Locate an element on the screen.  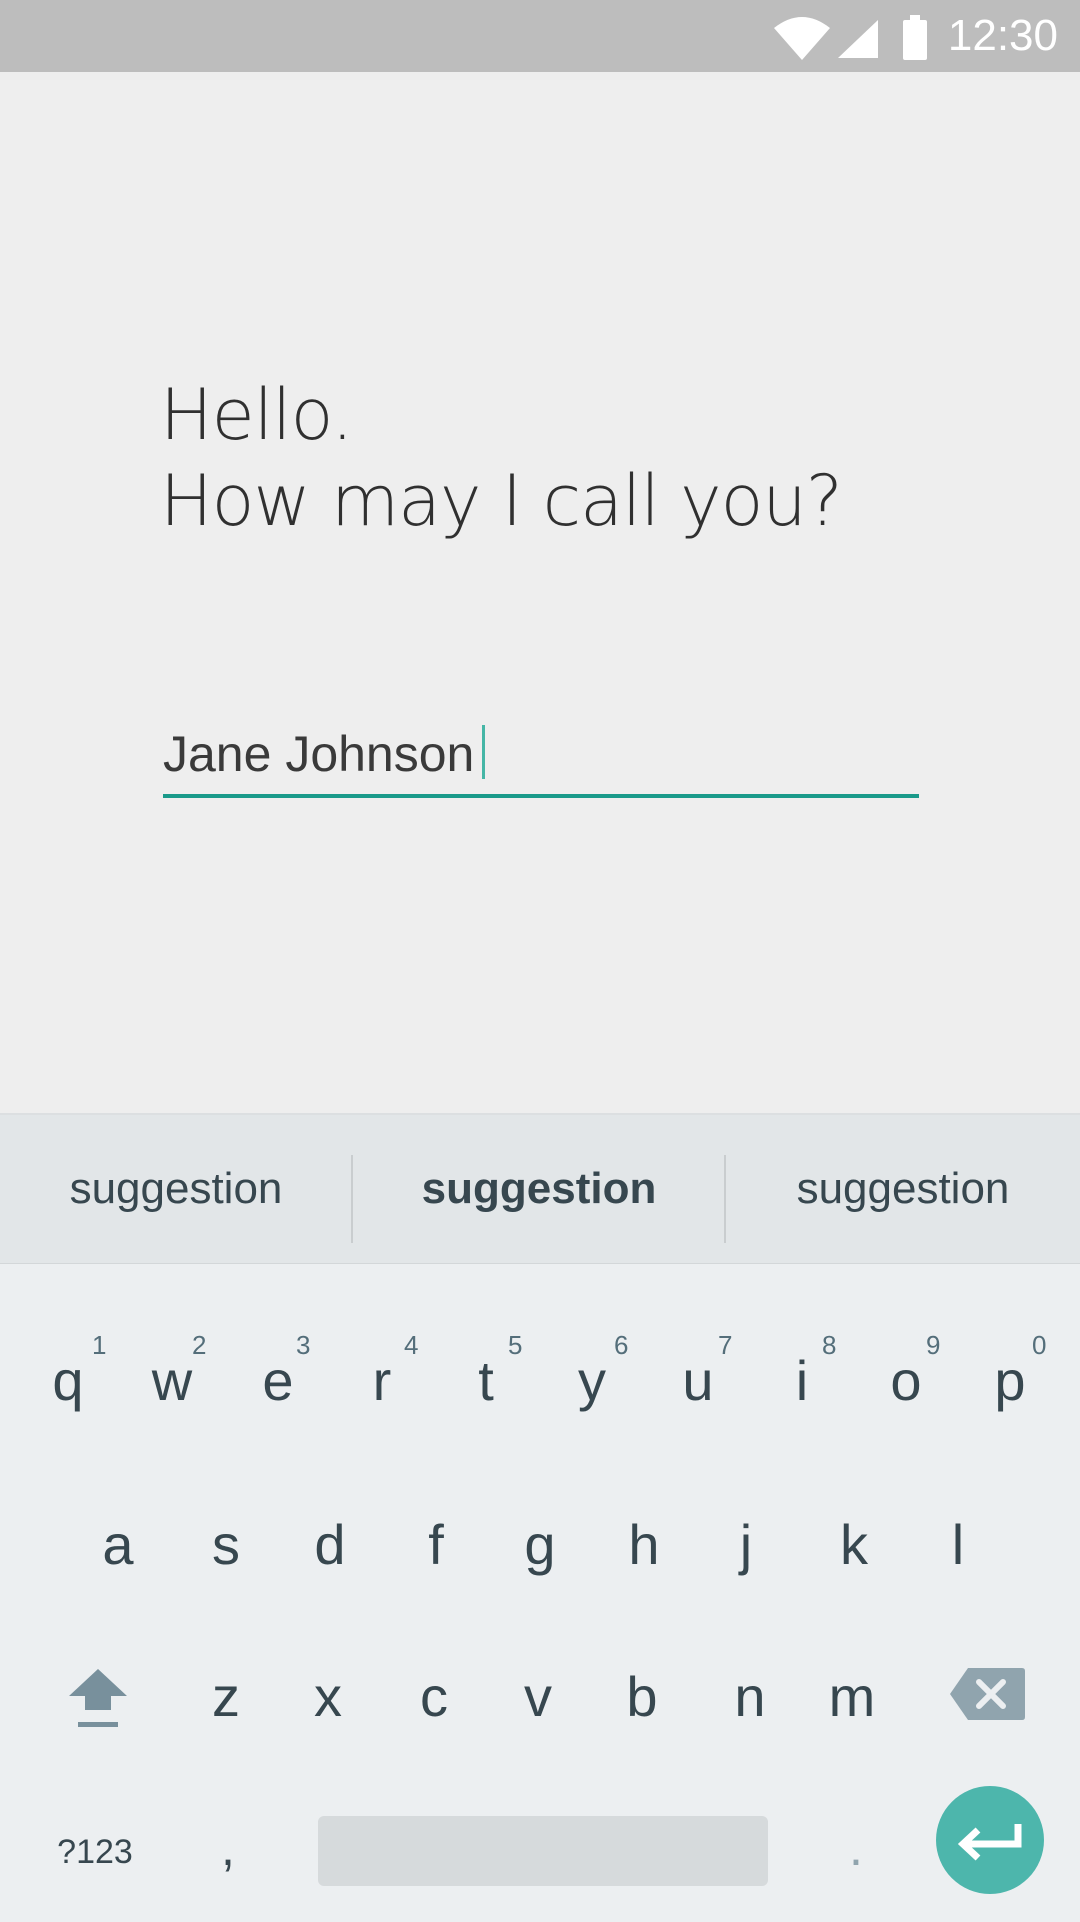
key-e: e 3 is located at coordinates (278, 1385).